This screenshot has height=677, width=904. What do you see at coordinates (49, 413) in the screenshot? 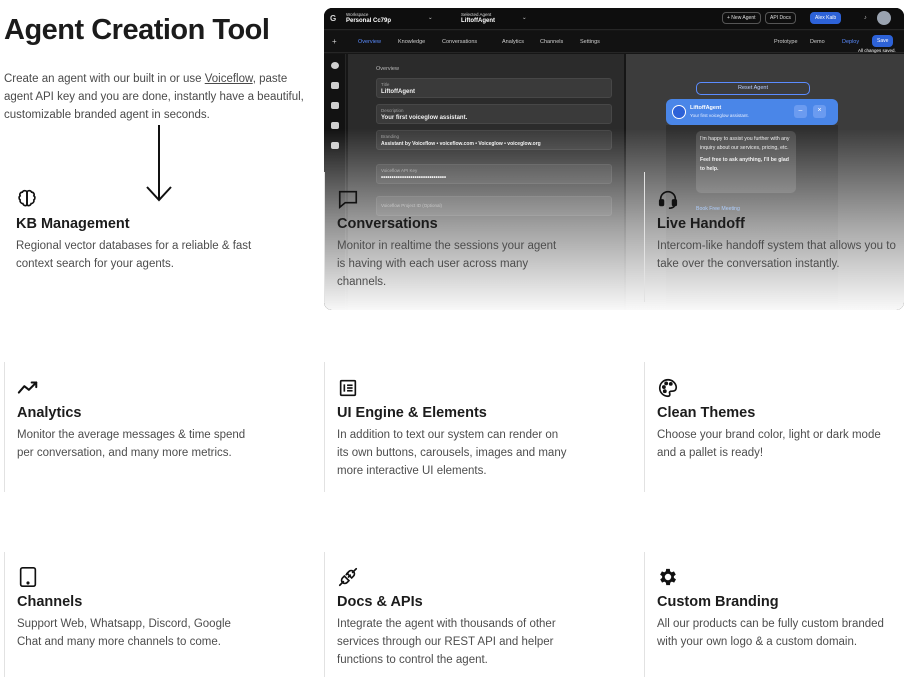
I see `feature-title: Analytics` at bounding box center [49, 413].